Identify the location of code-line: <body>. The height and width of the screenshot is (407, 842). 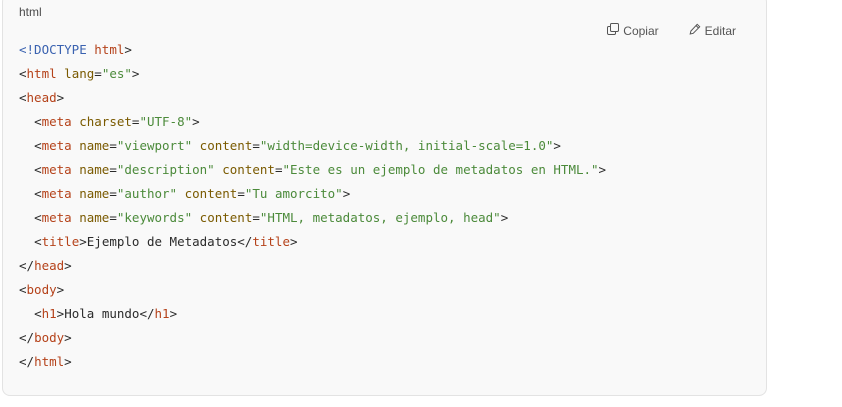
(312, 290).